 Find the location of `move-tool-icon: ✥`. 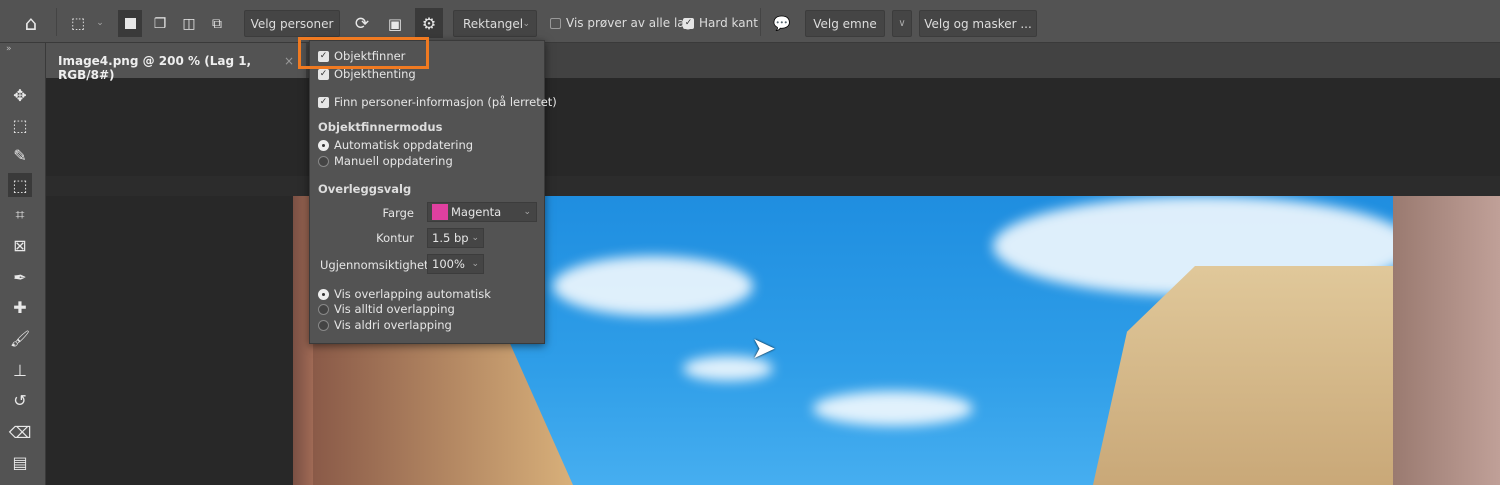

move-tool-icon: ✥ is located at coordinates (20, 95).